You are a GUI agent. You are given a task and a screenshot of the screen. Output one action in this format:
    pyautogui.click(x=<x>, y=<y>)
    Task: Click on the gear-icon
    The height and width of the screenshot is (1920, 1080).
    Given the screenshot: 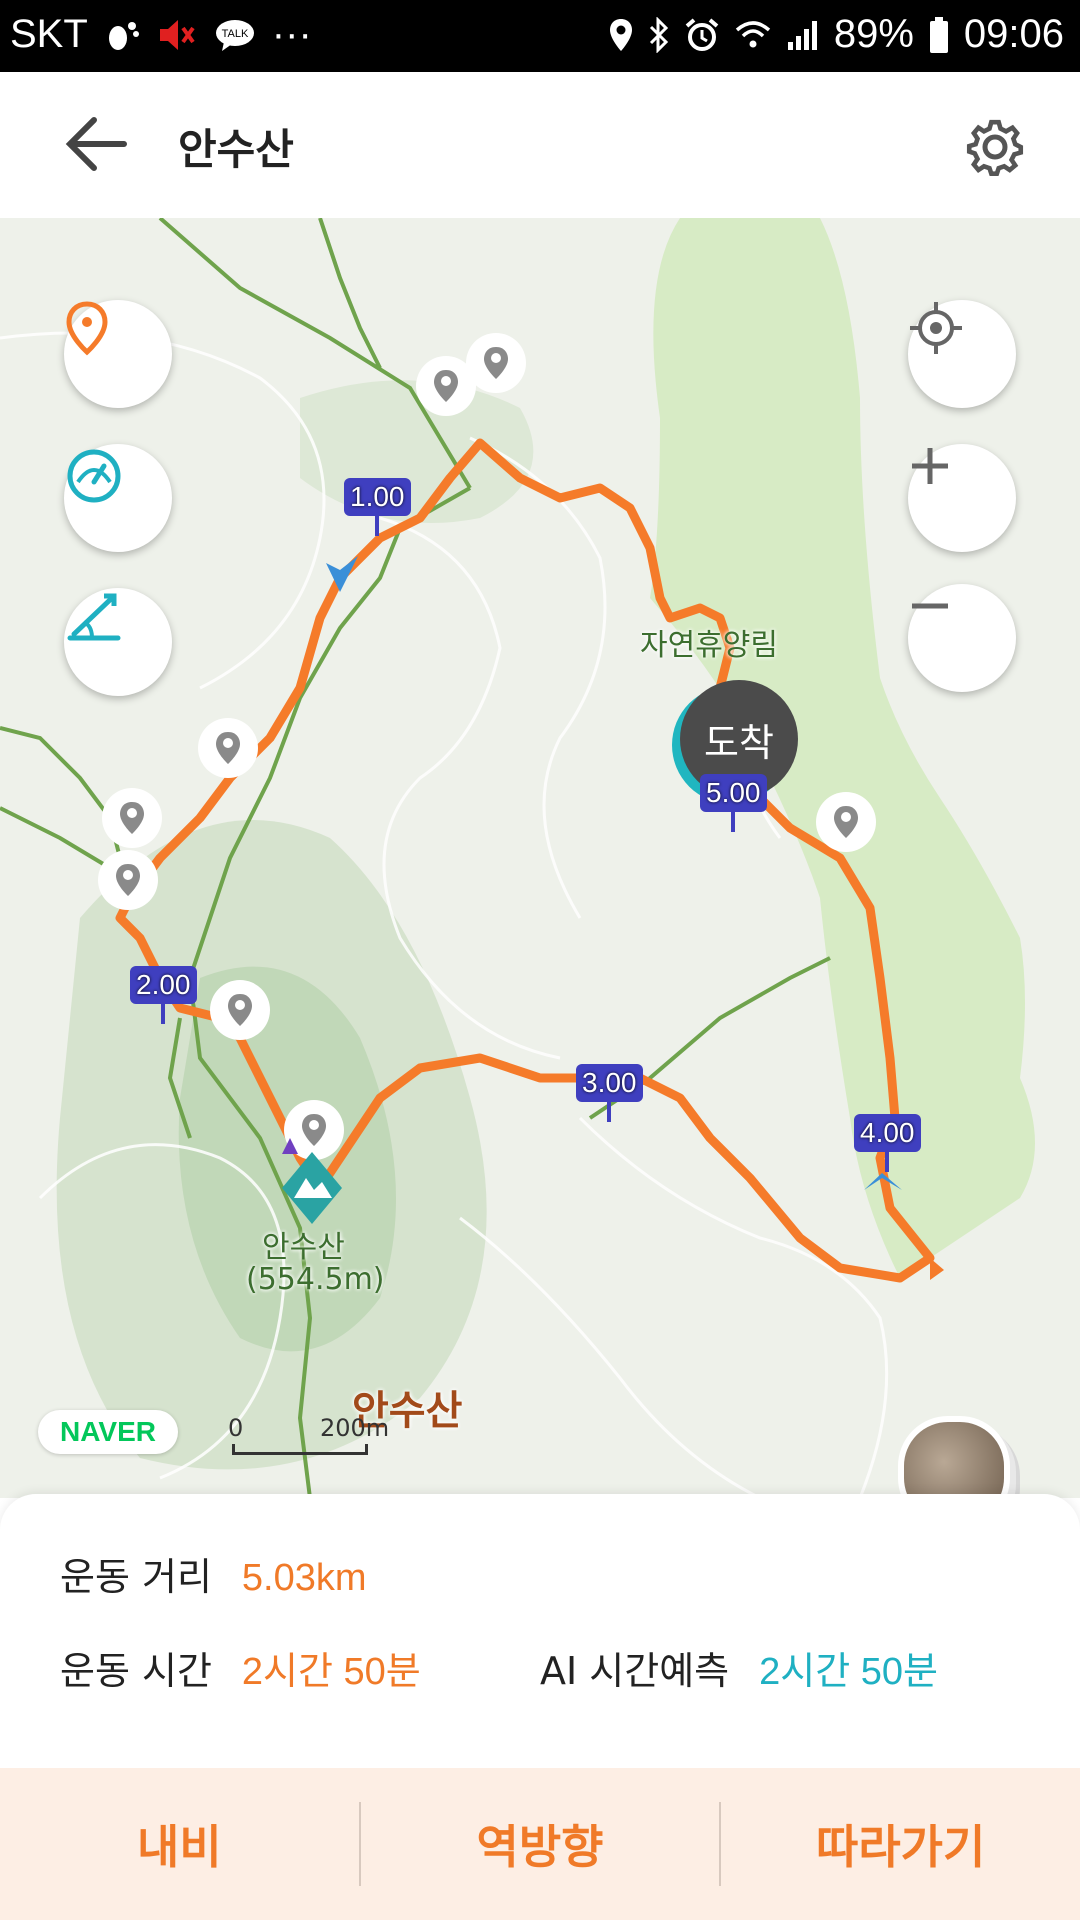 What is the action you would take?
    pyautogui.click(x=995, y=147)
    